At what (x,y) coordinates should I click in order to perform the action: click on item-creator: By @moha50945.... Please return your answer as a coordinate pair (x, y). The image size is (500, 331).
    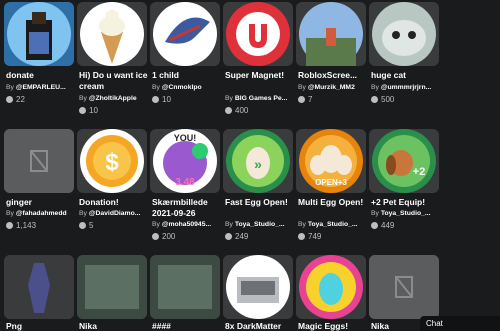
    Looking at the image, I should click on (188, 224).